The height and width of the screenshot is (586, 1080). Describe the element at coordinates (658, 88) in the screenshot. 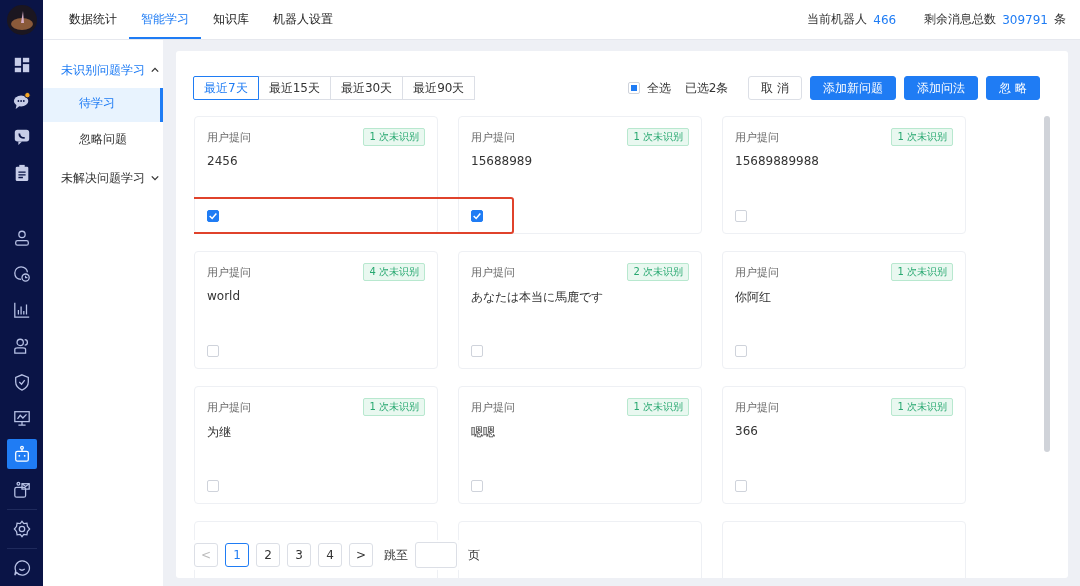

I see `select-all-label: 全选` at that location.